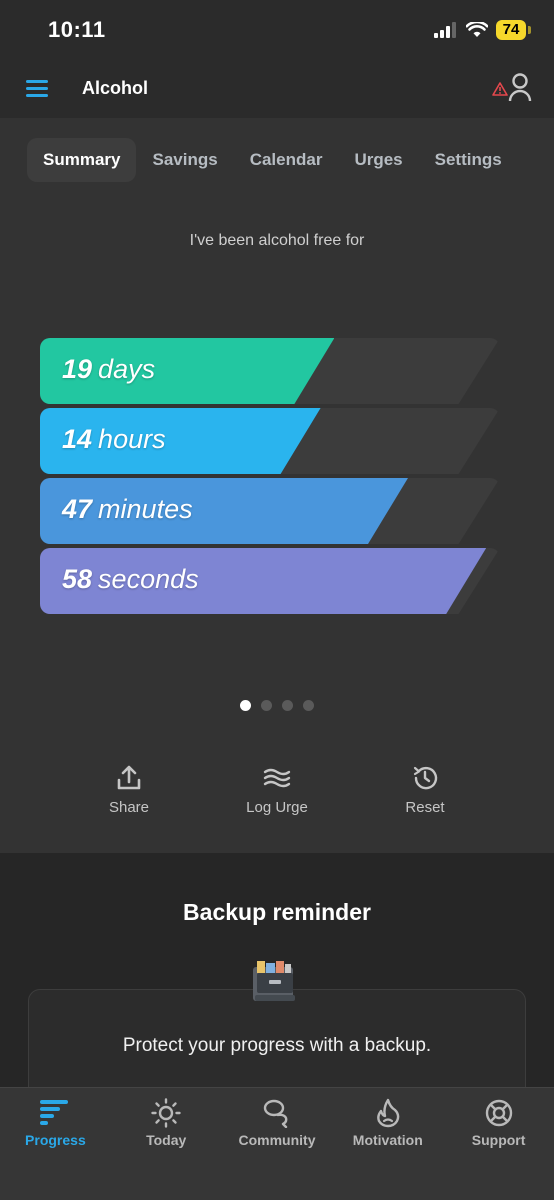  Describe the element at coordinates (275, 581) in the screenshot. I see `seconds-counter: 58 seconds` at that location.